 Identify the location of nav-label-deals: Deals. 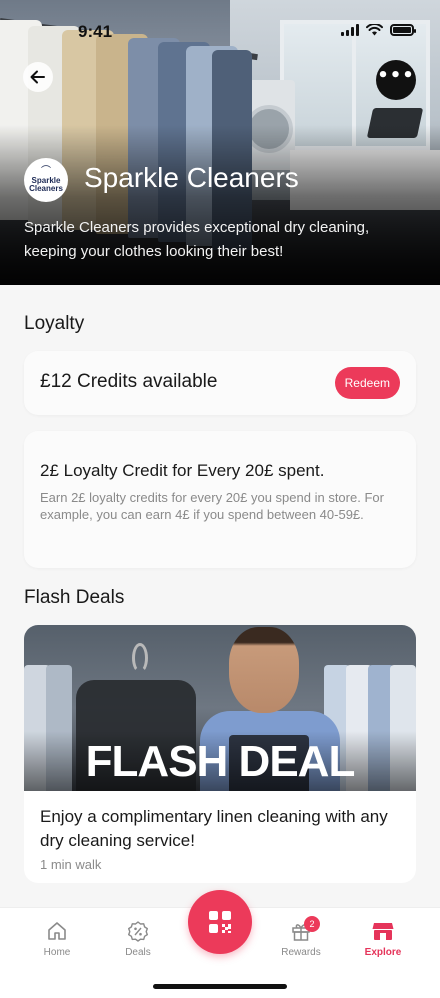
(138, 952).